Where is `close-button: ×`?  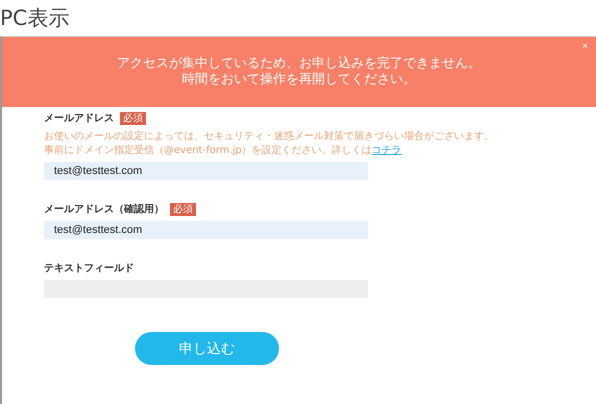
close-button: × is located at coordinates (585, 46).